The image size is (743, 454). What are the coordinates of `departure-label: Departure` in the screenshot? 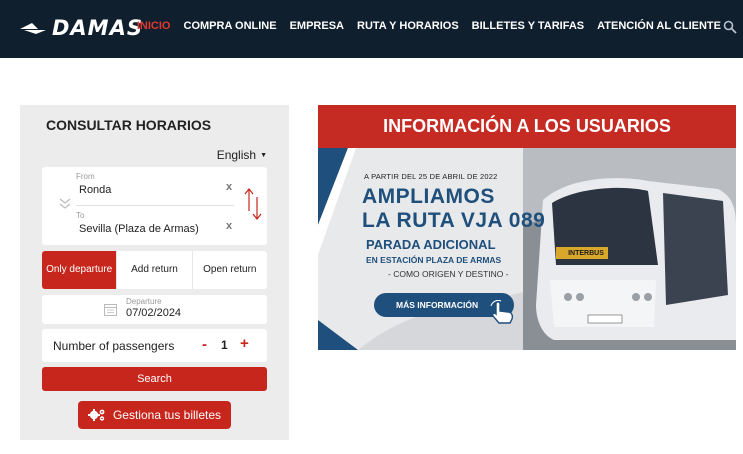 It's located at (144, 301).